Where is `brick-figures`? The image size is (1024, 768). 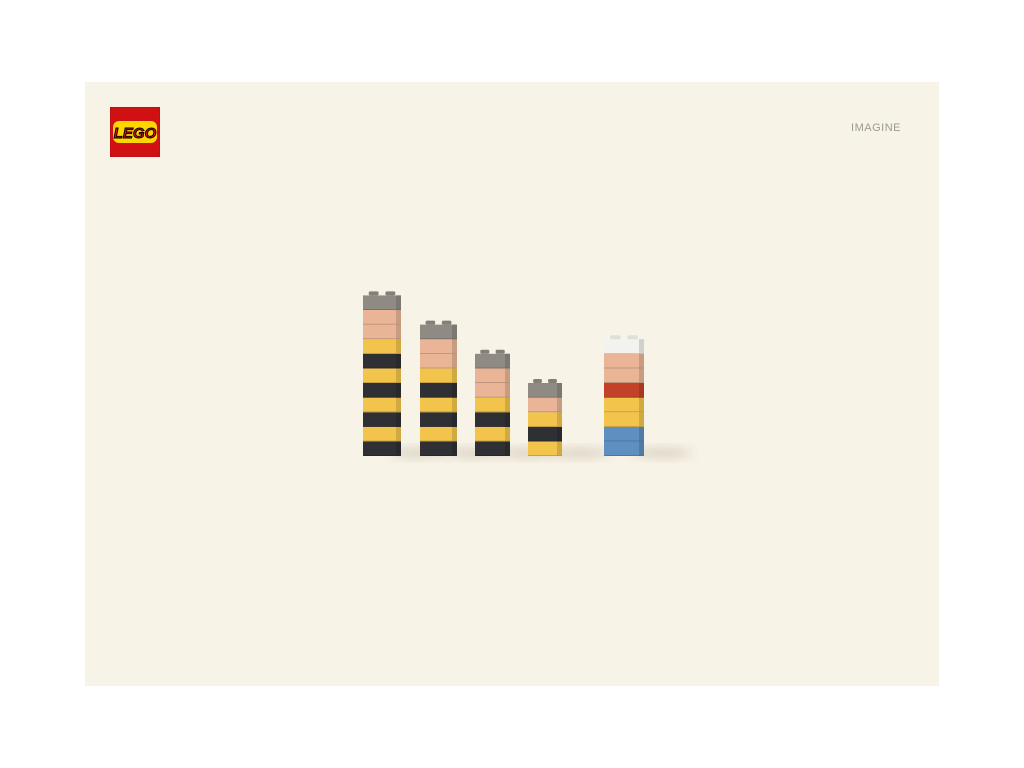
brick-figures is located at coordinates (527, 374).